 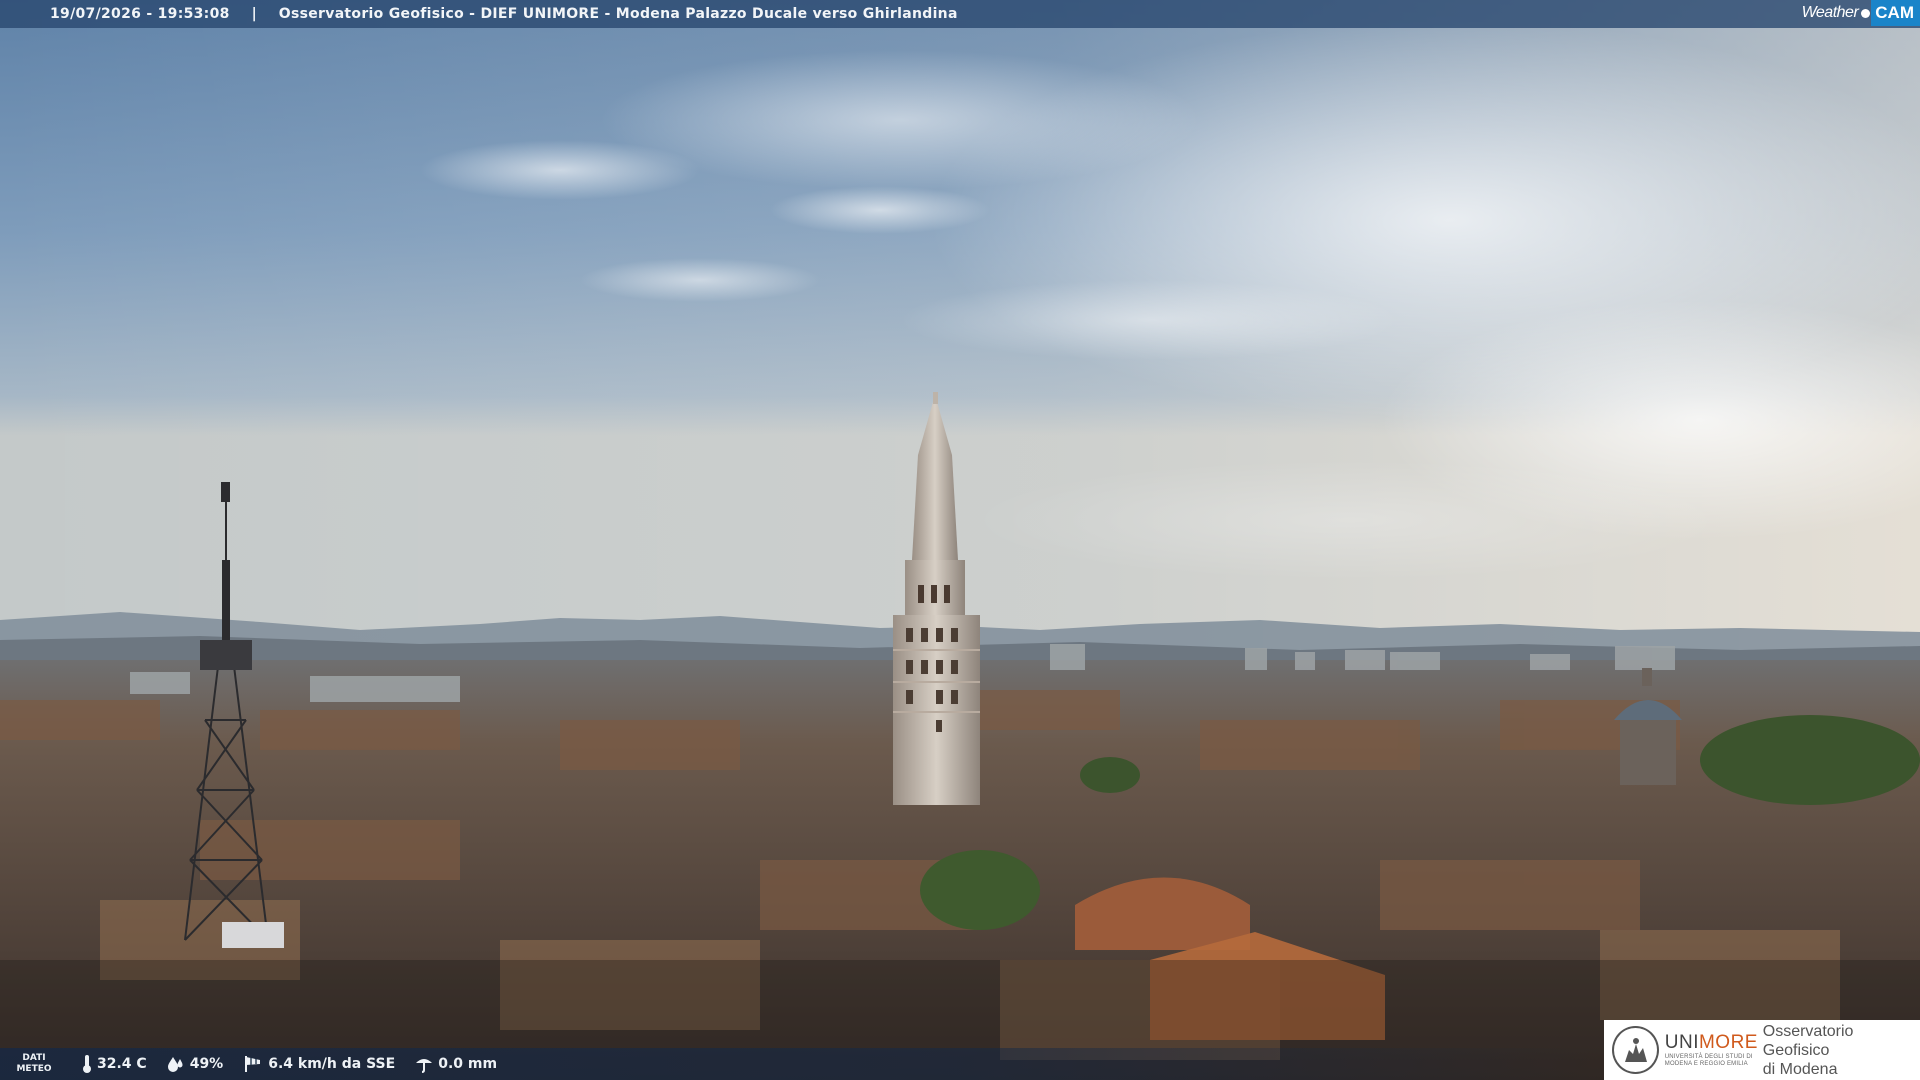 What do you see at coordinates (332, 1064) in the screenshot?
I see `wind-value: 6.4 km/h da SSE` at bounding box center [332, 1064].